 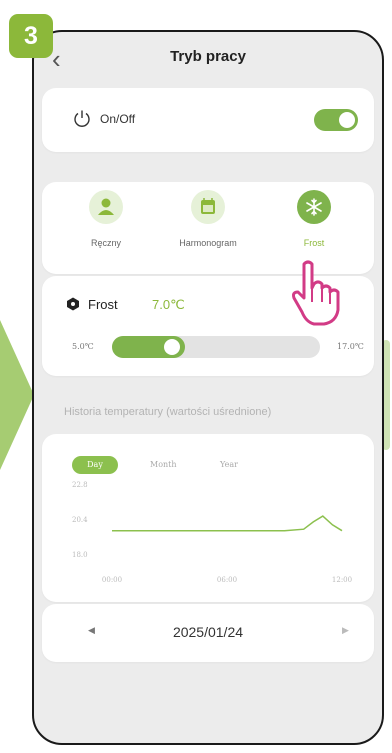 I want to click on header: ‹ Tryb pracy, so click(x=208, y=62).